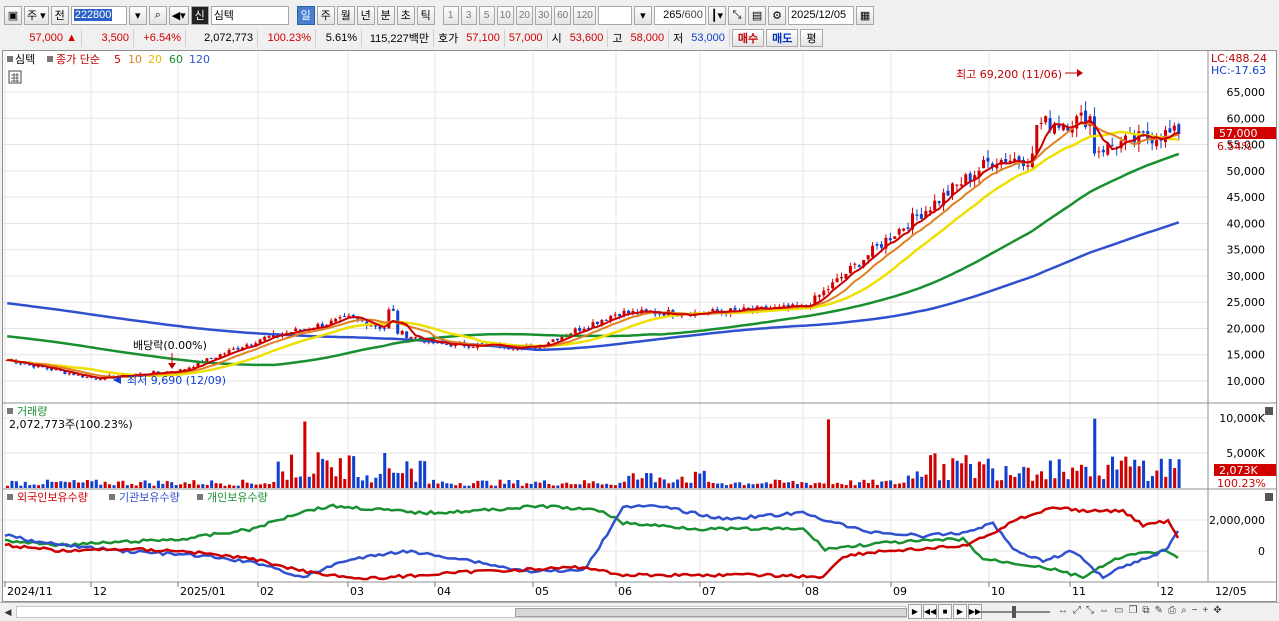 The image size is (1279, 621). I want to click on legend-ma120: 120, so click(199, 59).